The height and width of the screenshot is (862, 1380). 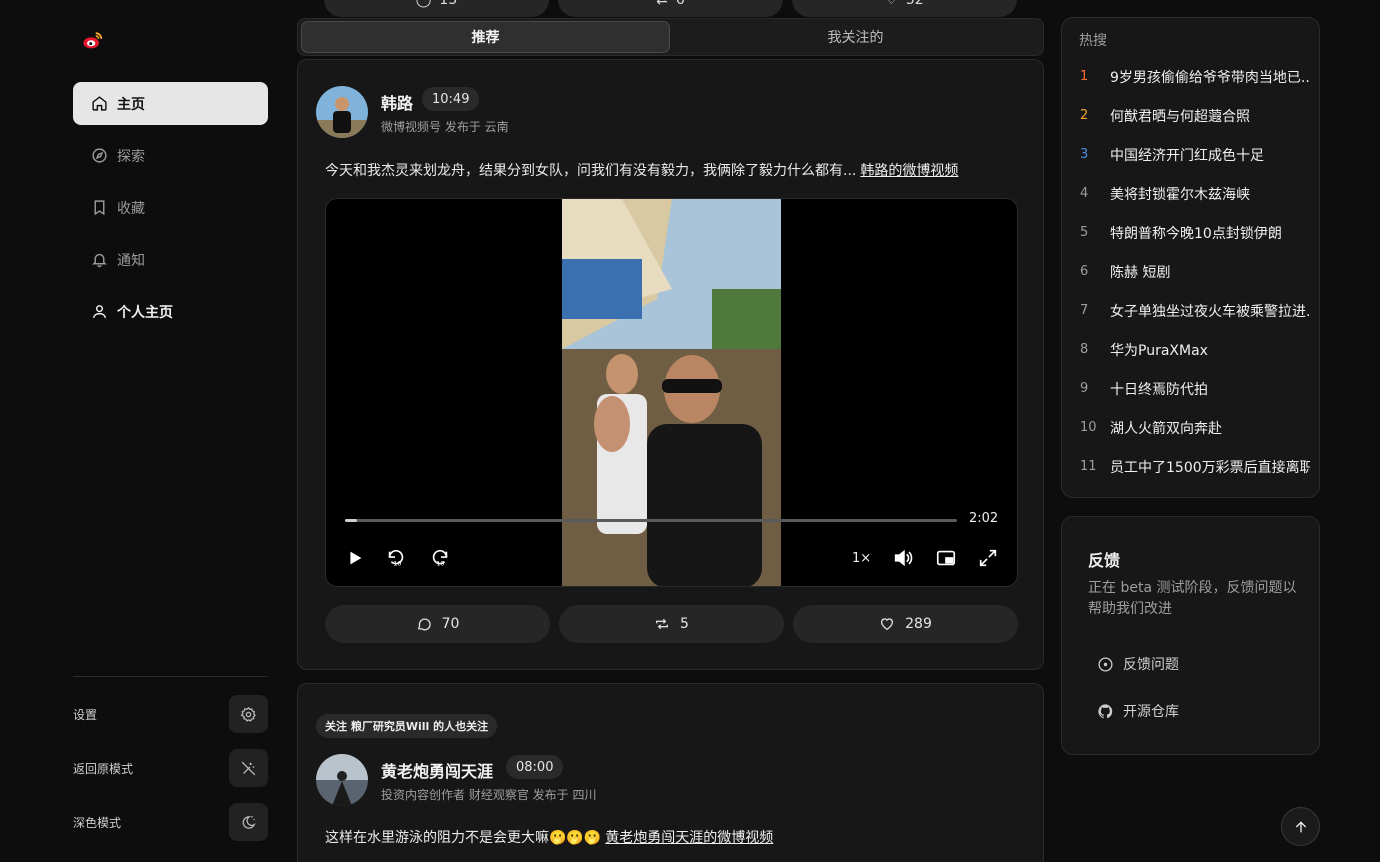 I want to click on hot-search-rank: 2, so click(x=1084, y=115).